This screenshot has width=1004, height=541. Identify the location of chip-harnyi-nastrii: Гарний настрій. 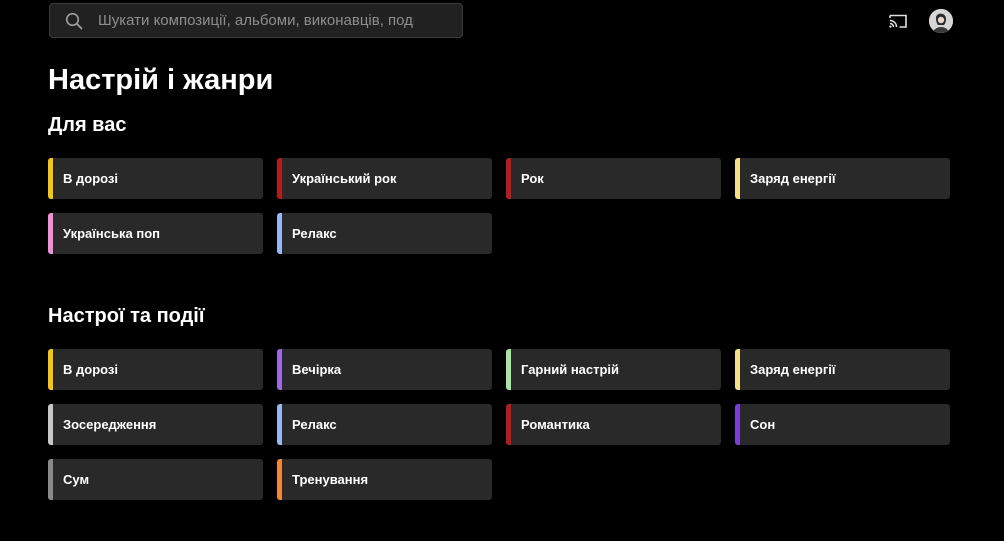
(613, 369).